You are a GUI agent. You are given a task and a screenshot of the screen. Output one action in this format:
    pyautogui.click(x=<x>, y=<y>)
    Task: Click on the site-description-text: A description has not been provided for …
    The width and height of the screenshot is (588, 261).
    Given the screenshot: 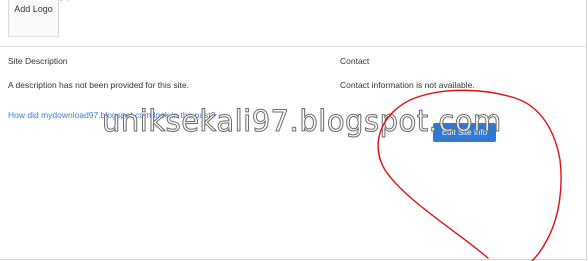 What is the action you would take?
    pyautogui.click(x=98, y=85)
    